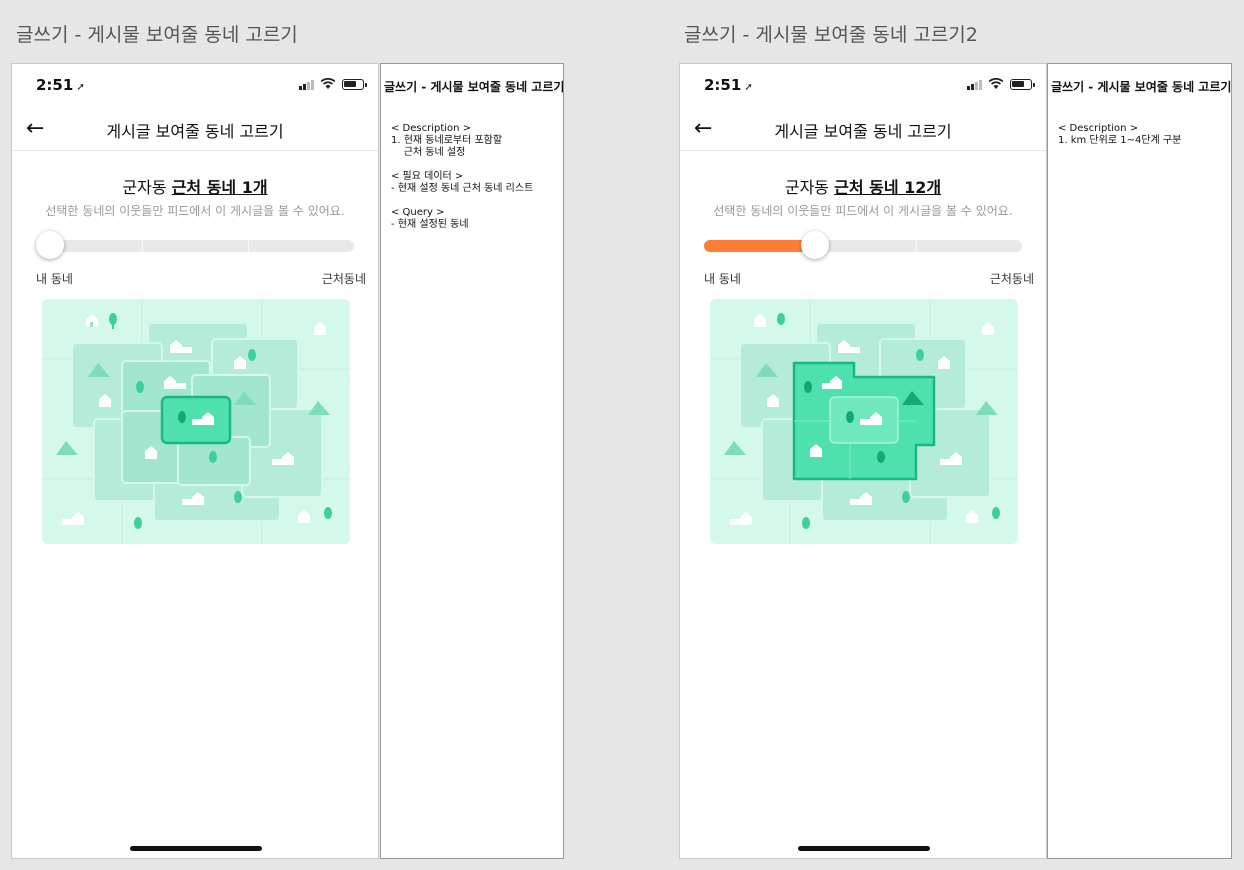  I want to click on slider-track, so click(195, 246).